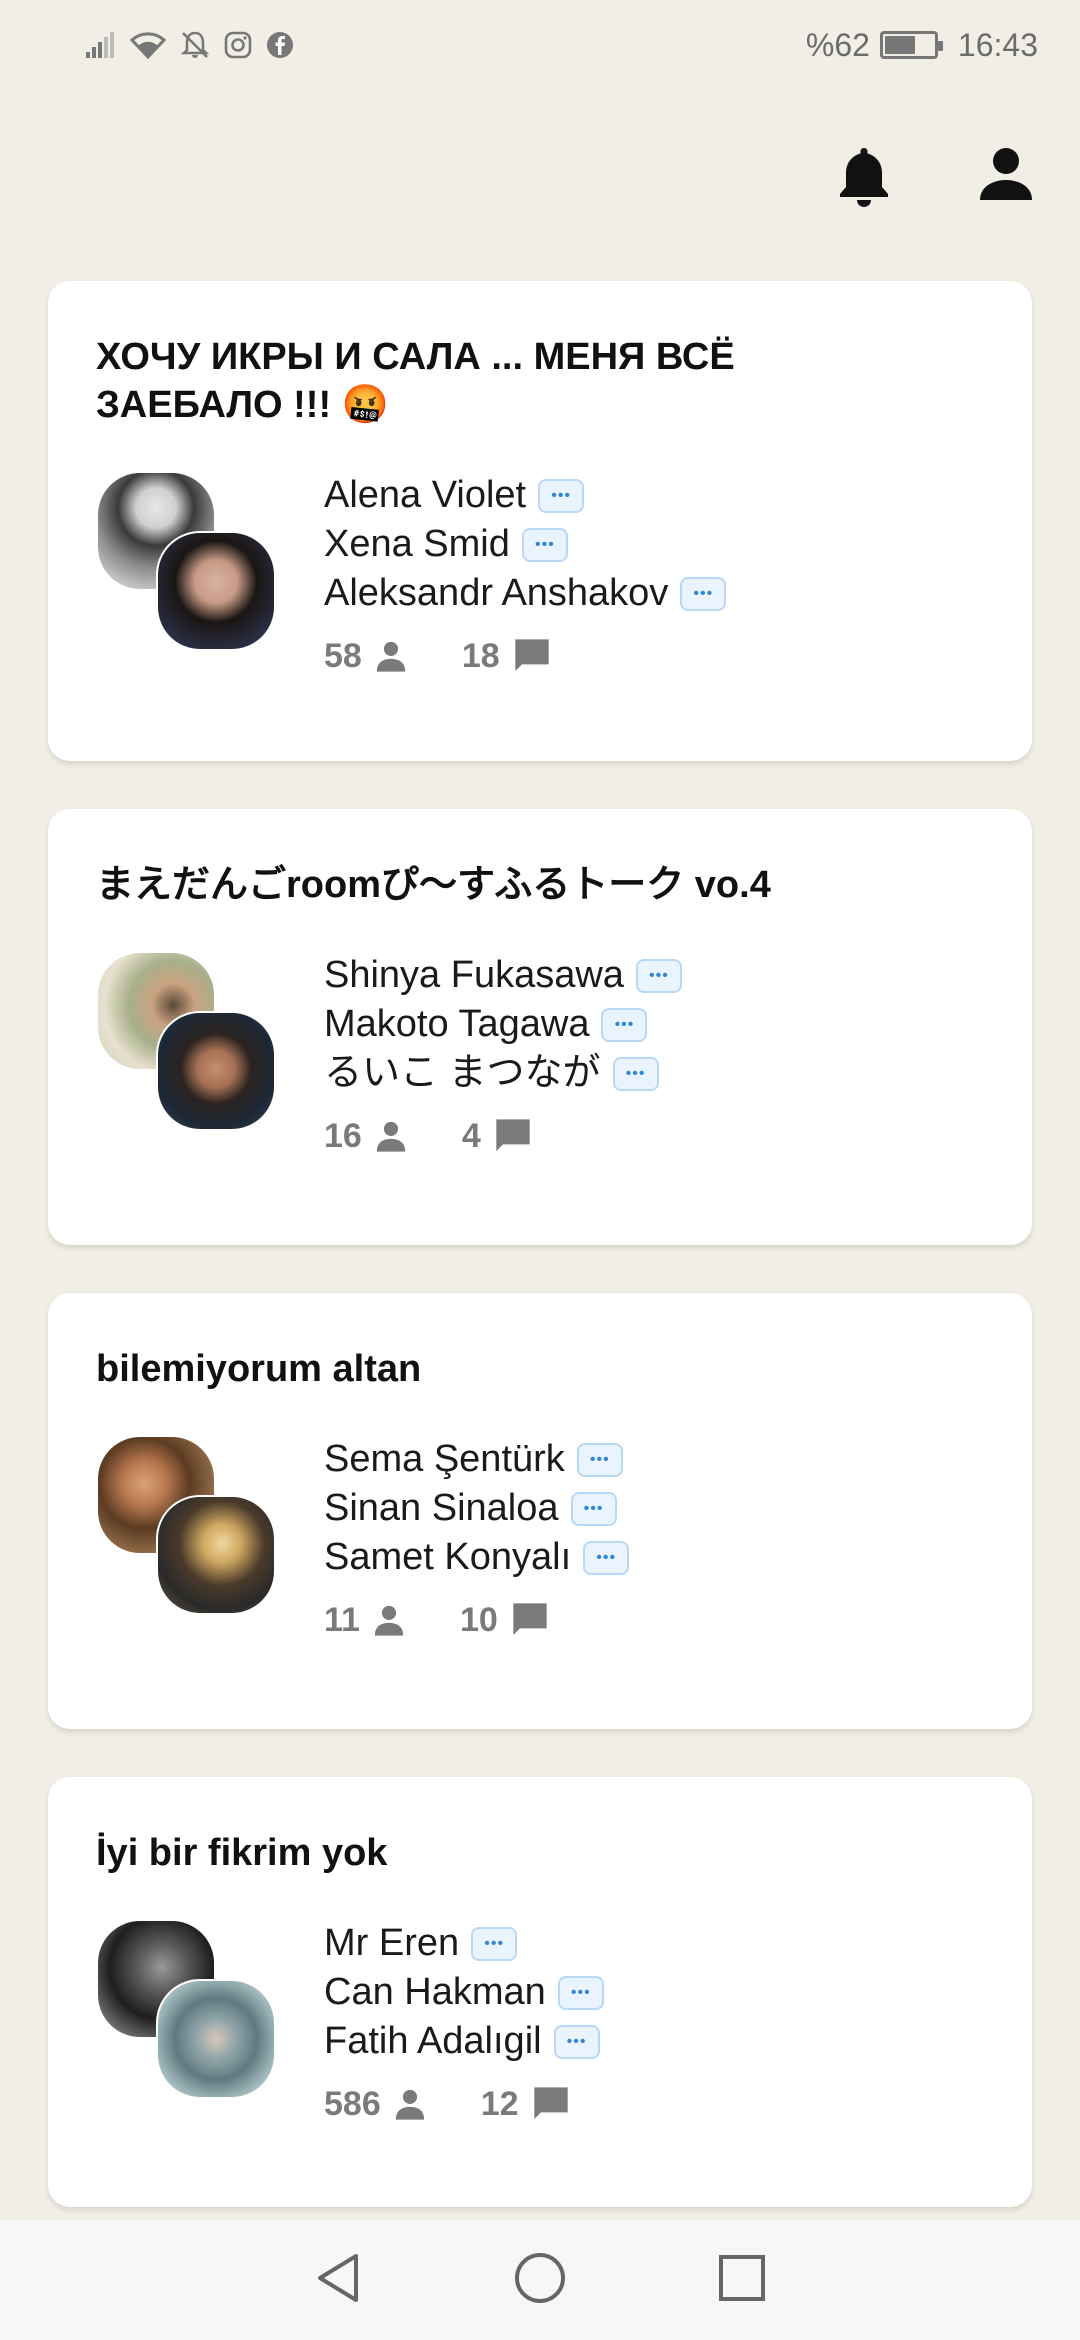 The image size is (1080, 2340). I want to click on back-icon, so click(338, 2280).